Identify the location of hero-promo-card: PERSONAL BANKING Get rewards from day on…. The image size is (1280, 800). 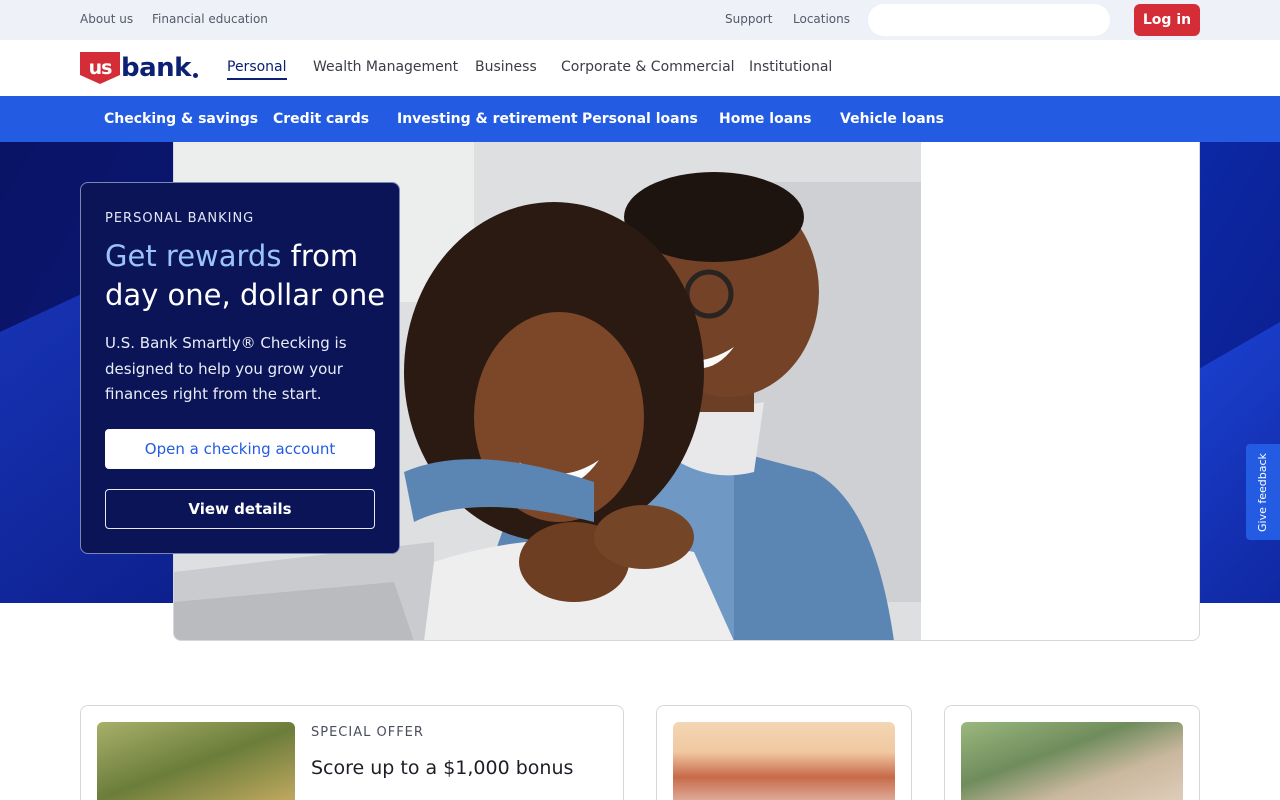
(240, 368).